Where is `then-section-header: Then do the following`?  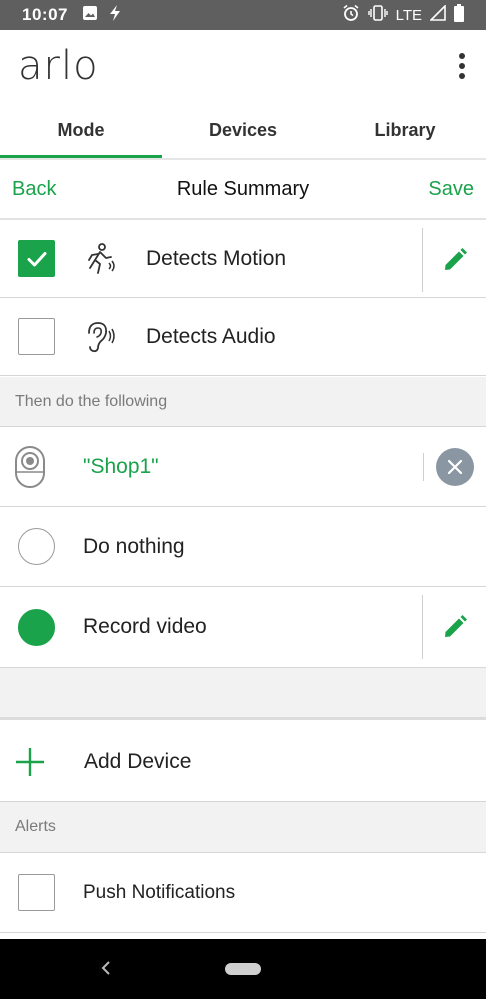
then-section-header: Then do the following is located at coordinates (243, 402).